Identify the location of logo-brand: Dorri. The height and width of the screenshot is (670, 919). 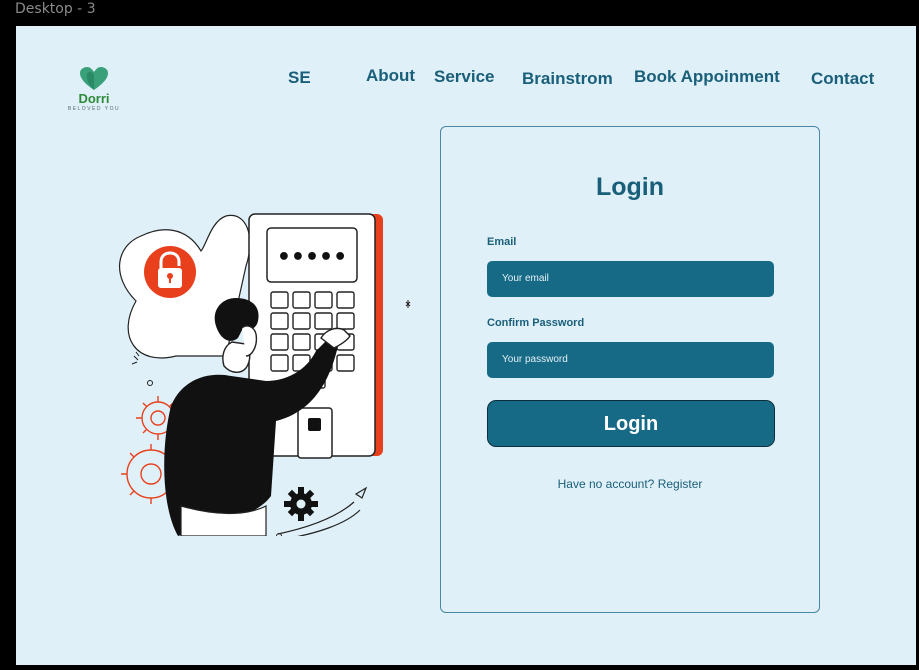
(94, 98).